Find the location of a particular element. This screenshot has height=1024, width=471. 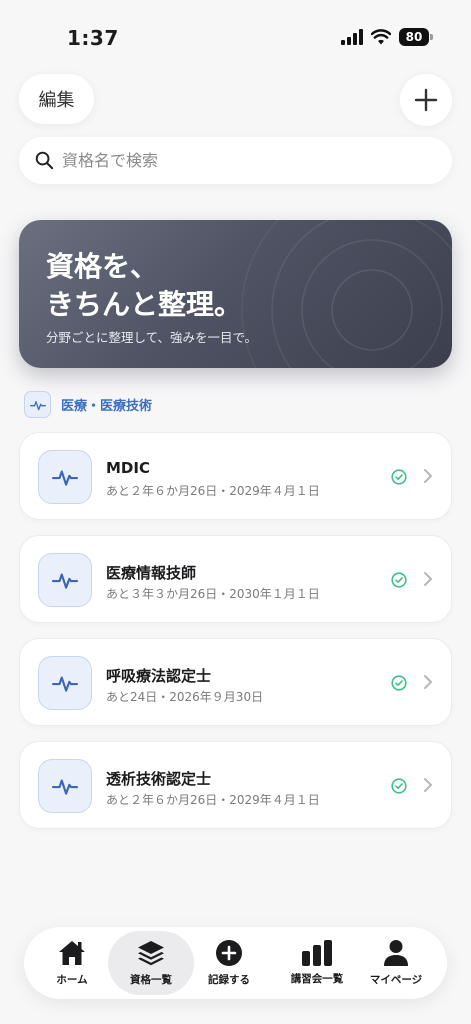

hero-banner: 資格を、 きちんと整理。 分野ごとに整理して、強みを一目で。 is located at coordinates (235, 294).